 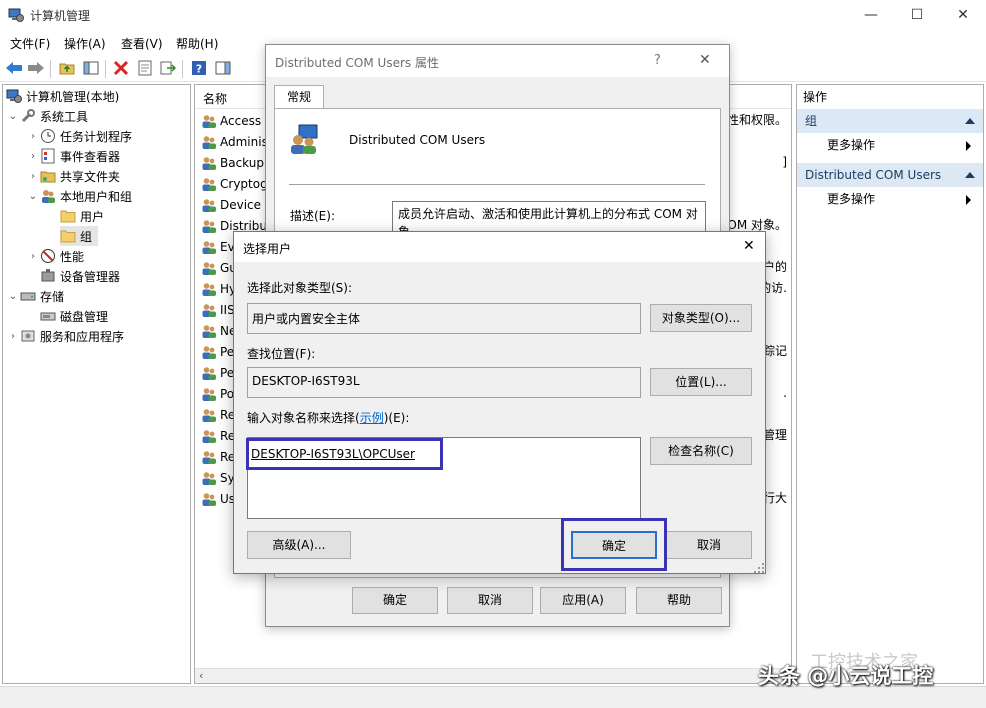 What do you see at coordinates (785, 393) in the screenshot?
I see `description-fragment: .` at bounding box center [785, 393].